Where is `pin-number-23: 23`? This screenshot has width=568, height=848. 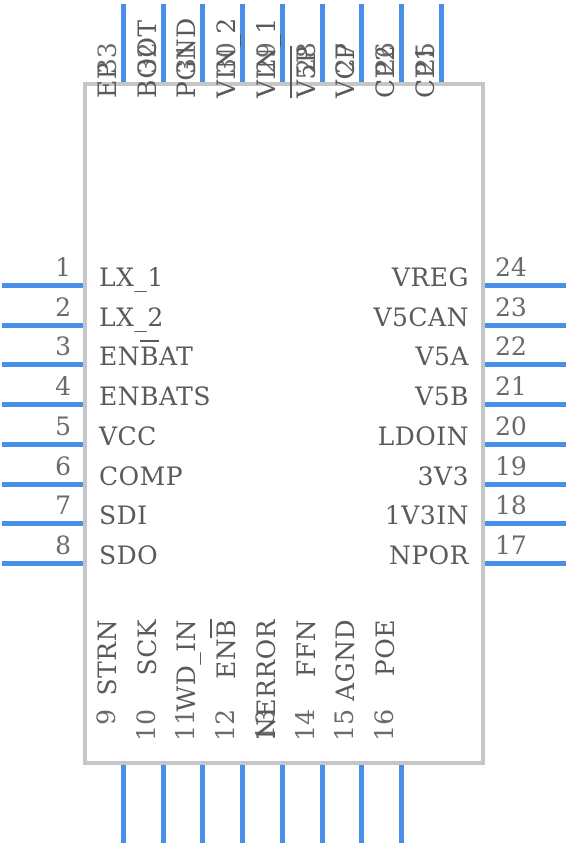
pin-number-23: 23 is located at coordinates (511, 307).